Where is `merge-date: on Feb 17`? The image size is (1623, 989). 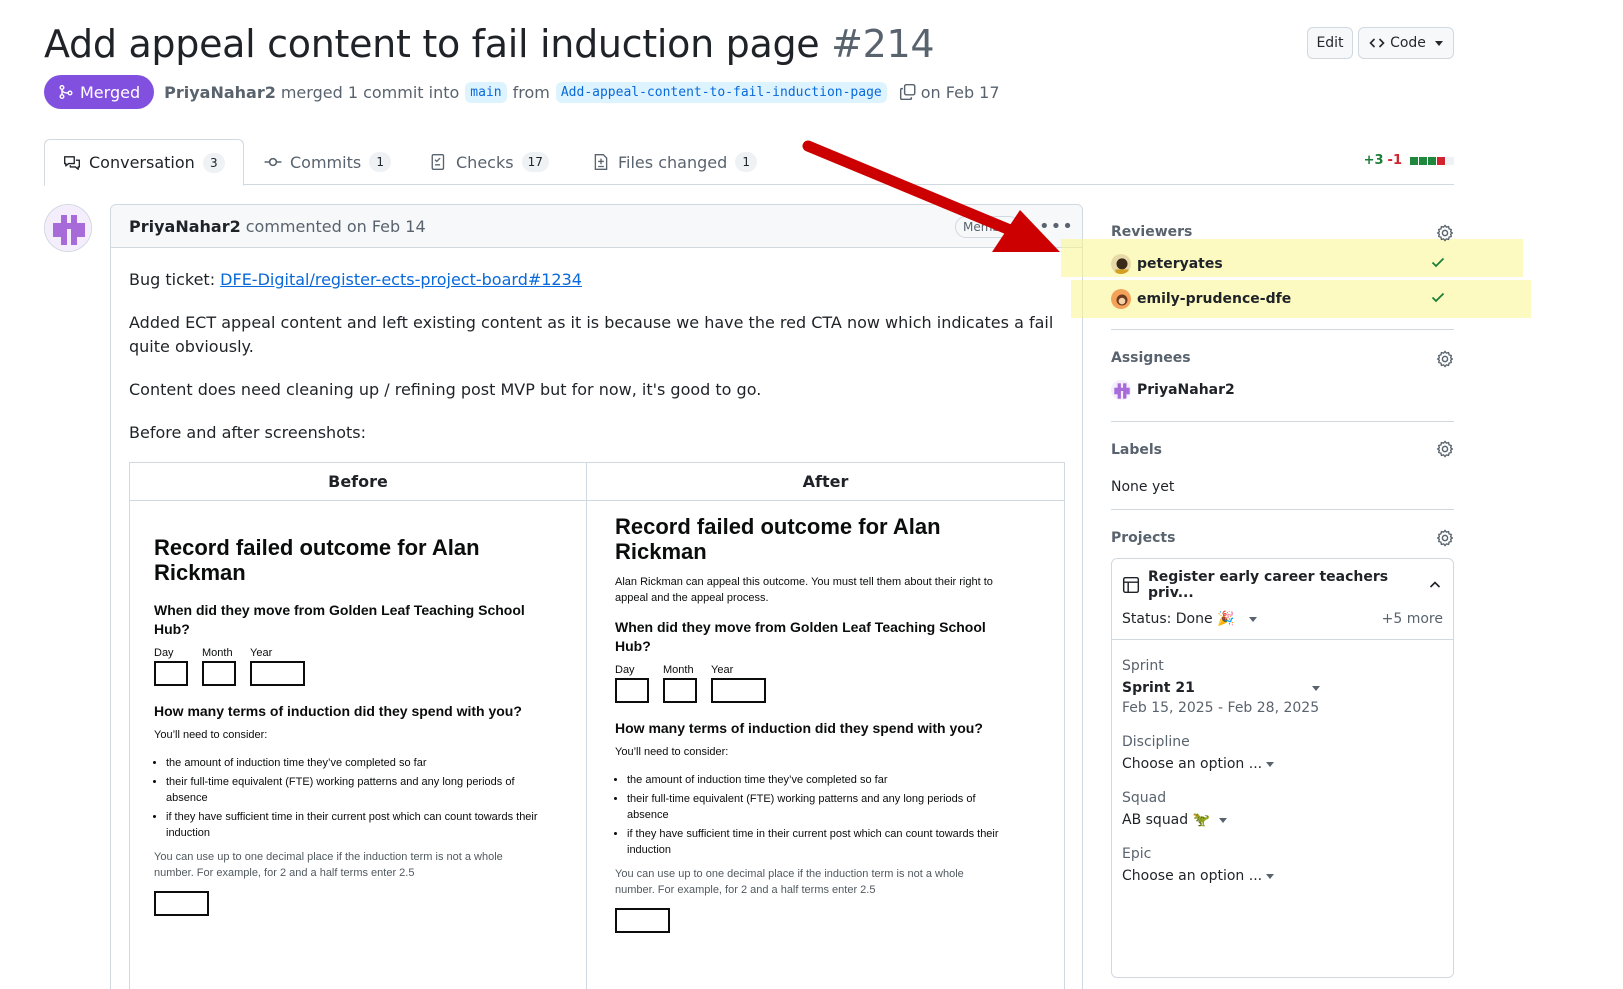 merge-date: on Feb 17 is located at coordinates (960, 92).